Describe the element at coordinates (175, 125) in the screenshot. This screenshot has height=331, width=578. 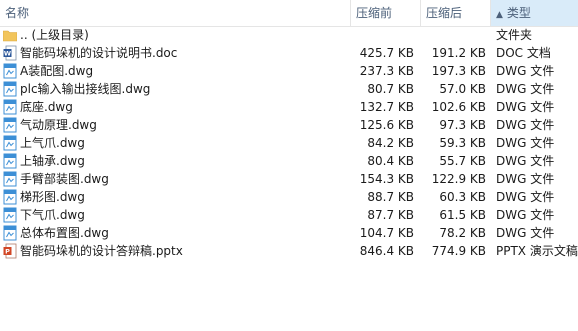
I see `file-name-cell: 气动原理.dwg` at that location.